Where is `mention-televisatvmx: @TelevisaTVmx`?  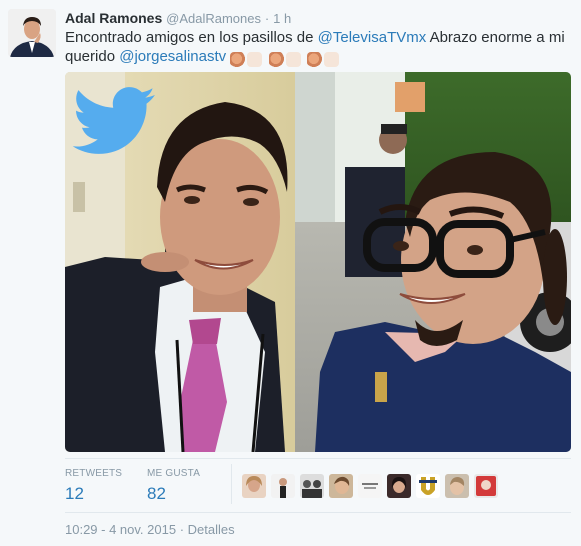
mention-televisatvmx: @TelevisaTVmx is located at coordinates (372, 37).